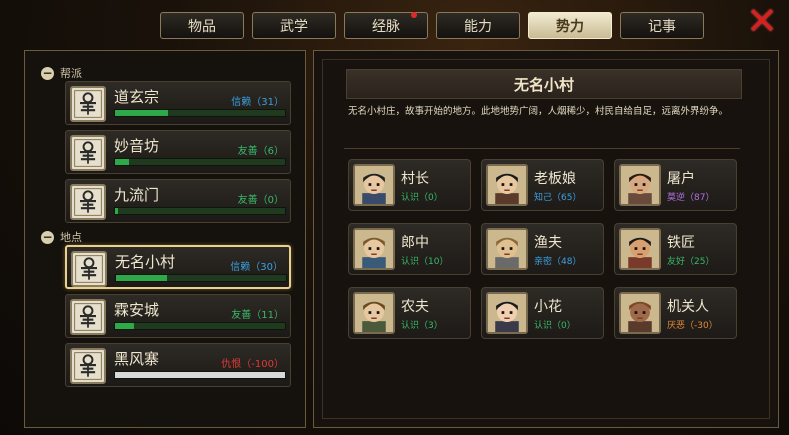 The height and width of the screenshot is (435, 789). I want to click on npc-name: 机关人, so click(688, 307).